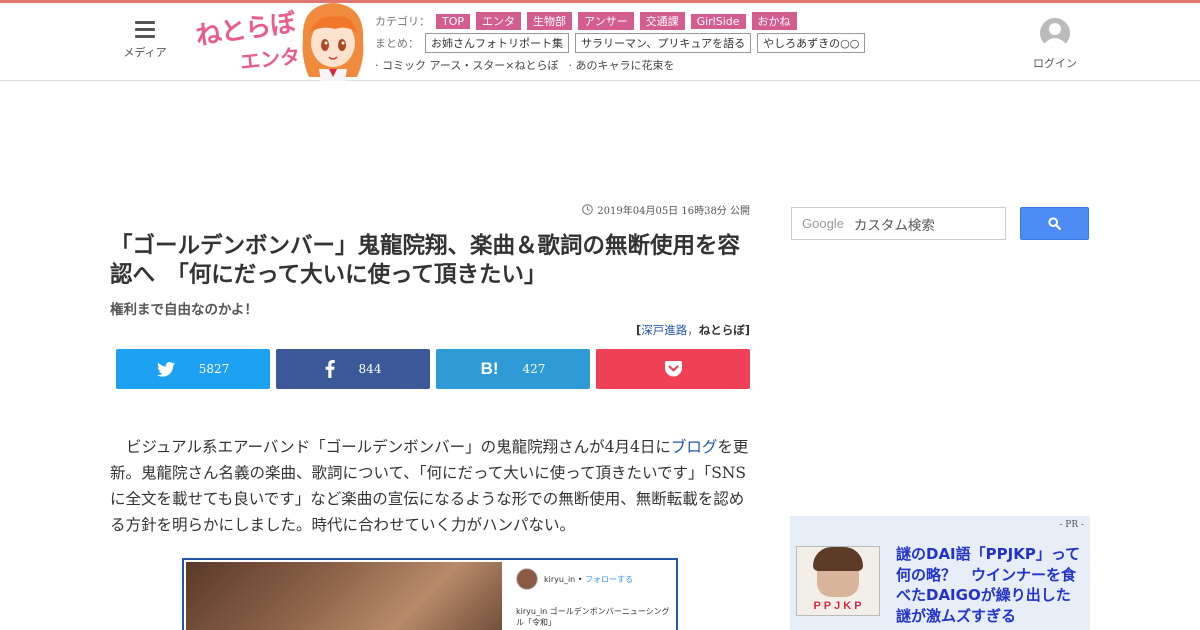 The width and height of the screenshot is (1200, 630). What do you see at coordinates (894, 225) in the screenshot?
I see `search-placeholder: カスタム検索` at bounding box center [894, 225].